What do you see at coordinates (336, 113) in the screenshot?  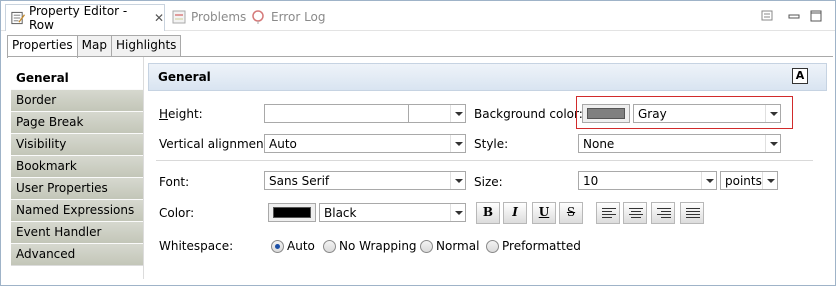 I see `height-input` at bounding box center [336, 113].